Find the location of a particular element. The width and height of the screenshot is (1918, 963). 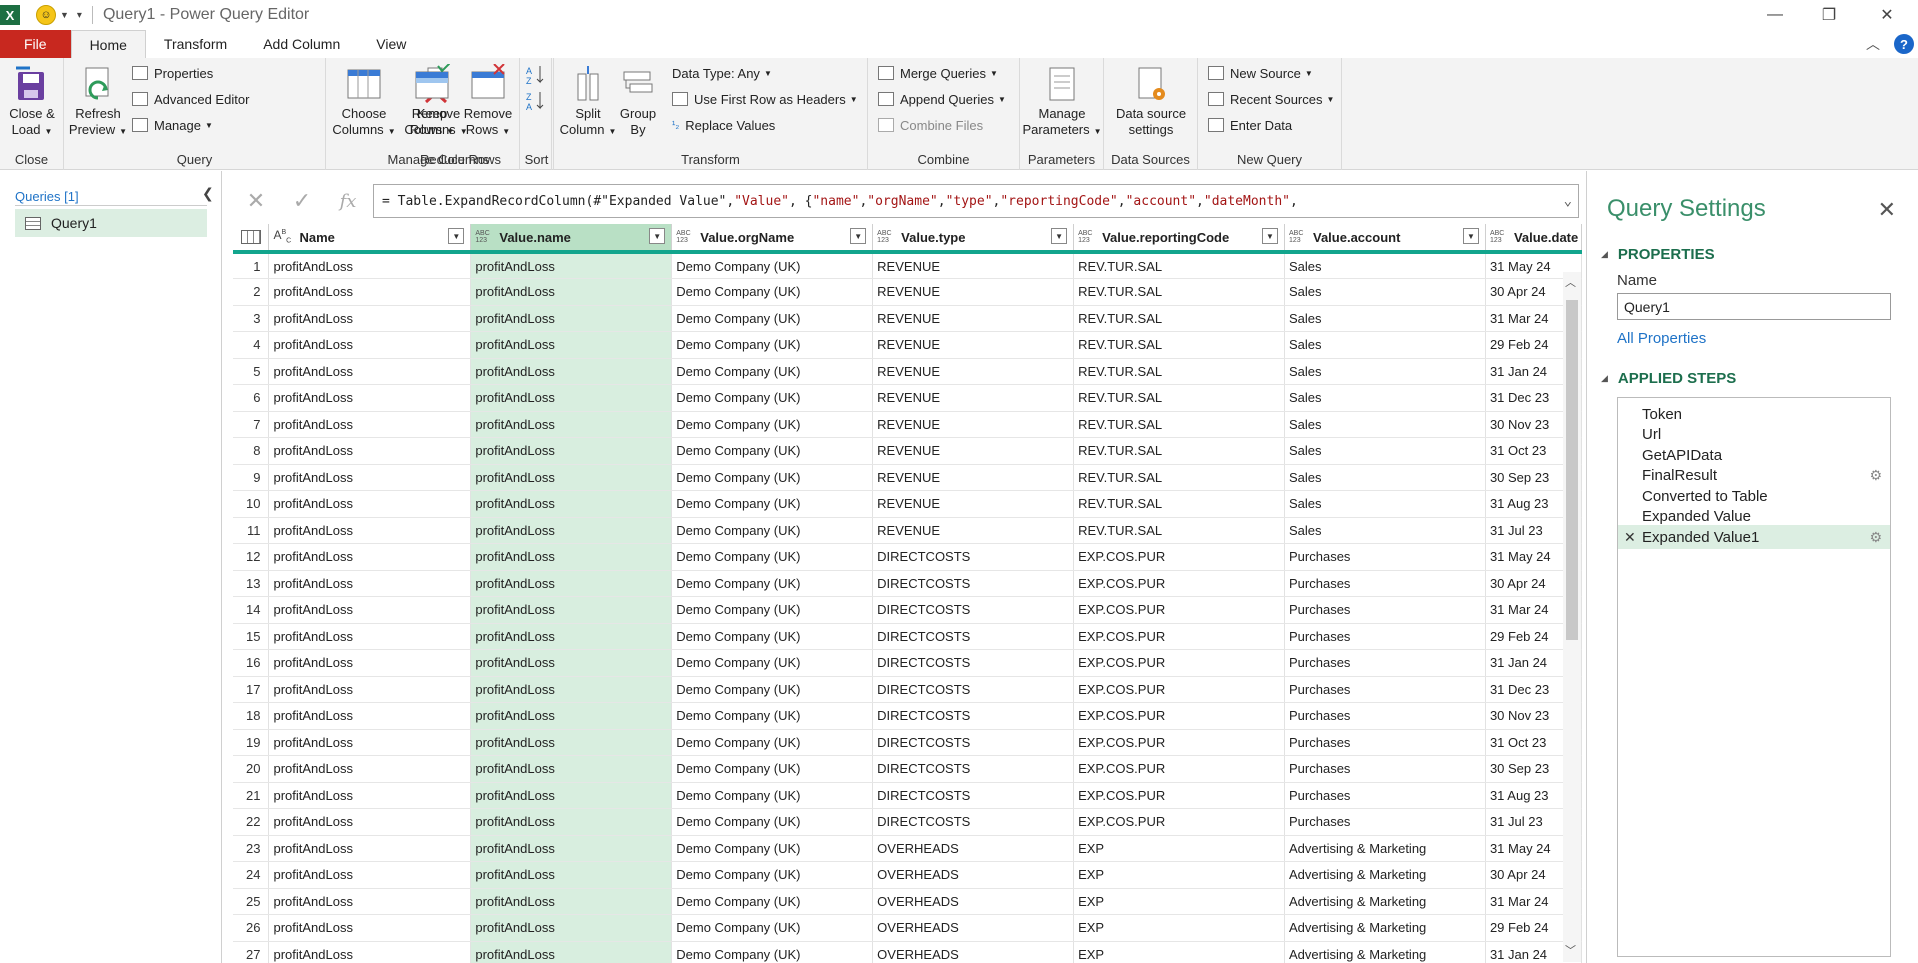

manage-parameters-button: Manage Parameters ▼ is located at coordinates (1062, 102).